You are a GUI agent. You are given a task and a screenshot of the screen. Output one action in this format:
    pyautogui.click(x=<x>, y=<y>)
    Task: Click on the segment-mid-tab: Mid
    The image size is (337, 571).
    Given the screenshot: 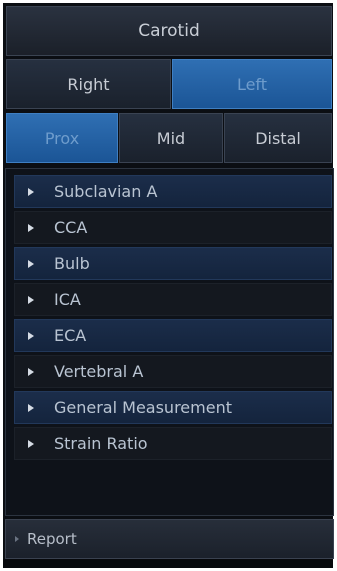 What is the action you would take?
    pyautogui.click(x=171, y=138)
    